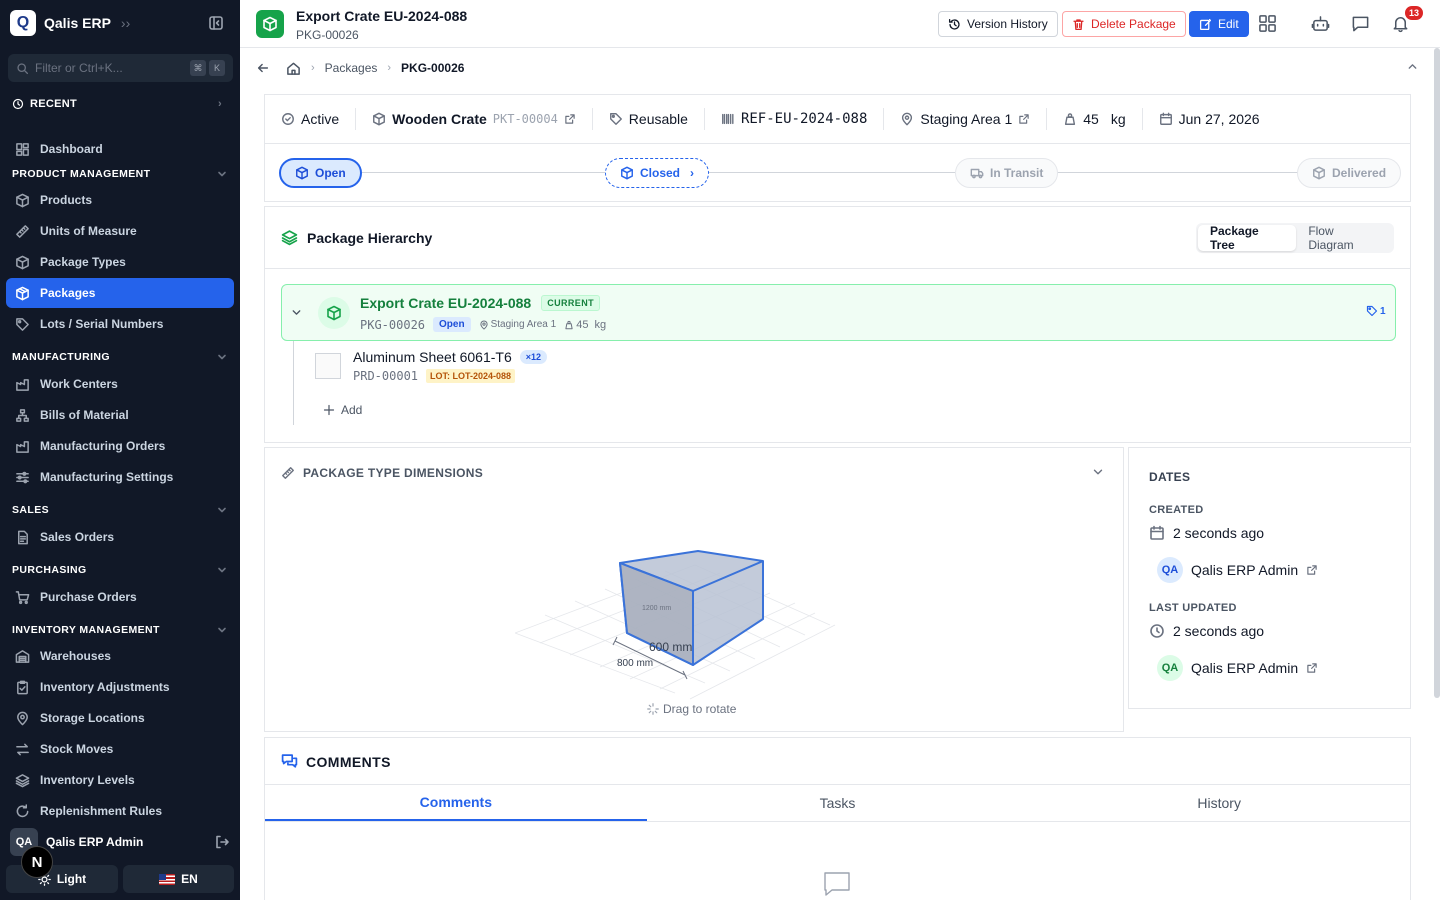 The image size is (1440, 900). Describe the element at coordinates (352, 410) in the screenshot. I see `add-label: Add` at that location.